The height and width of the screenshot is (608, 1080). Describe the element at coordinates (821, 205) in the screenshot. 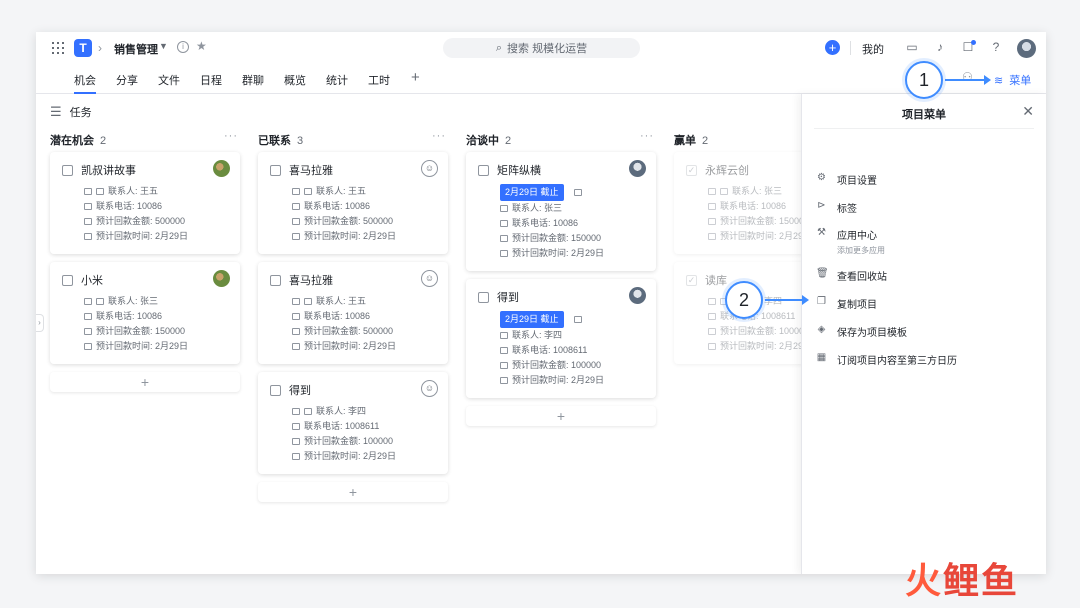

I see `tag-icon: ⊳` at that location.